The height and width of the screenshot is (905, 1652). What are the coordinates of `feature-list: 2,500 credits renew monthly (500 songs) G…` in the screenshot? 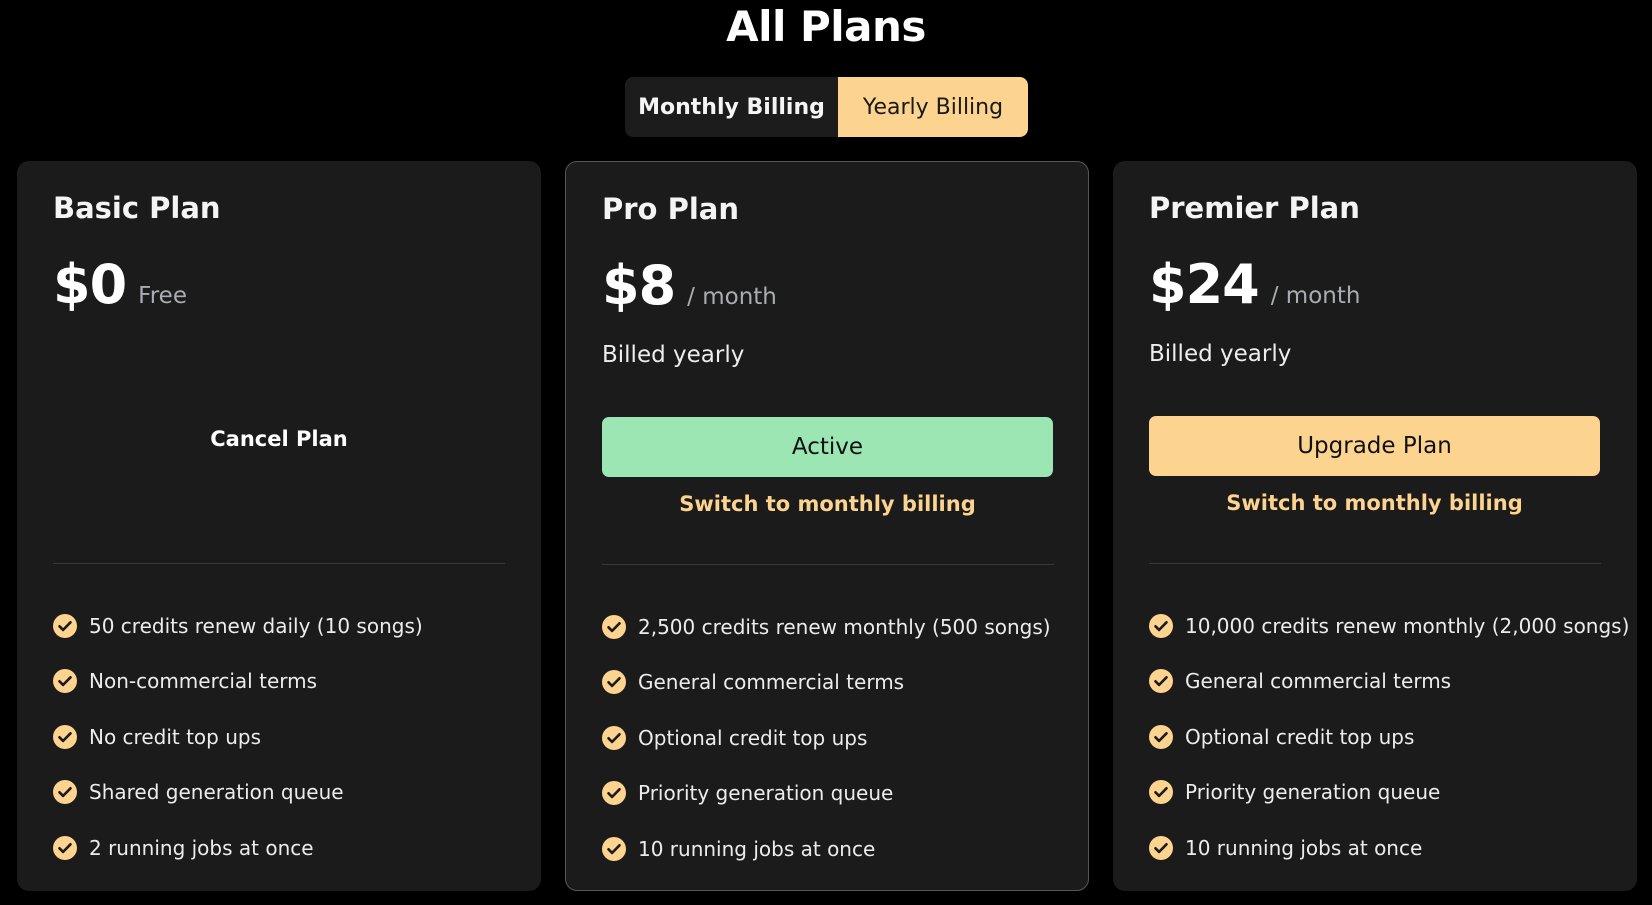 It's located at (826, 738).